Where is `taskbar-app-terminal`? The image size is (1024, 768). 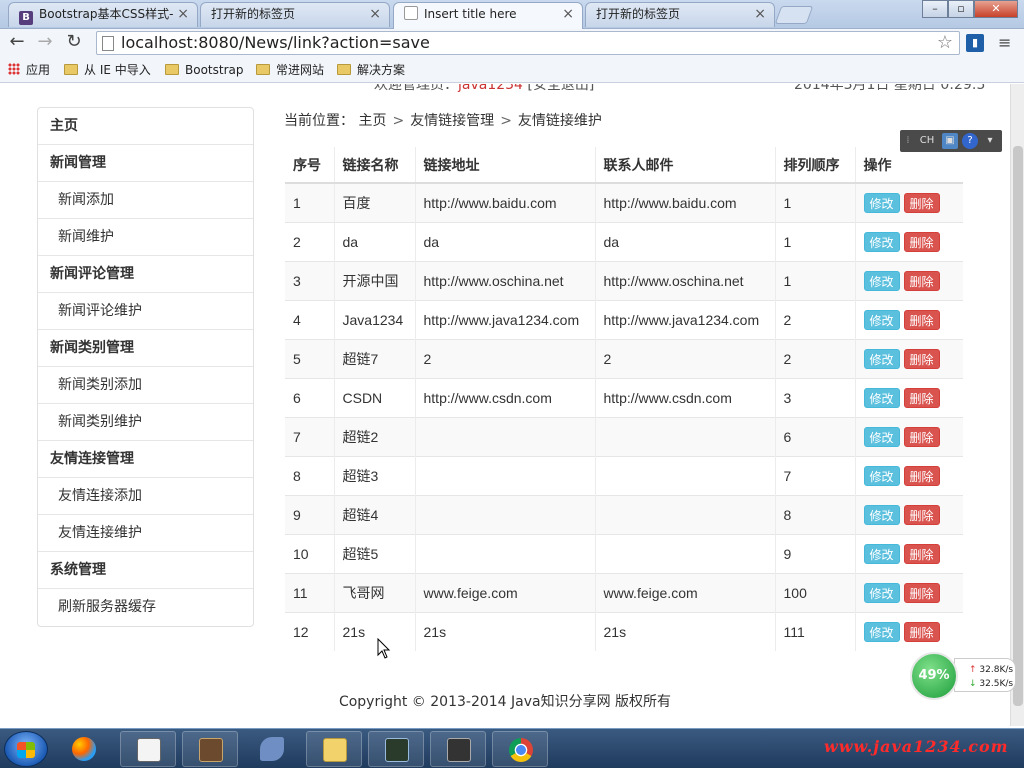
taskbar-app-terminal is located at coordinates (396, 749).